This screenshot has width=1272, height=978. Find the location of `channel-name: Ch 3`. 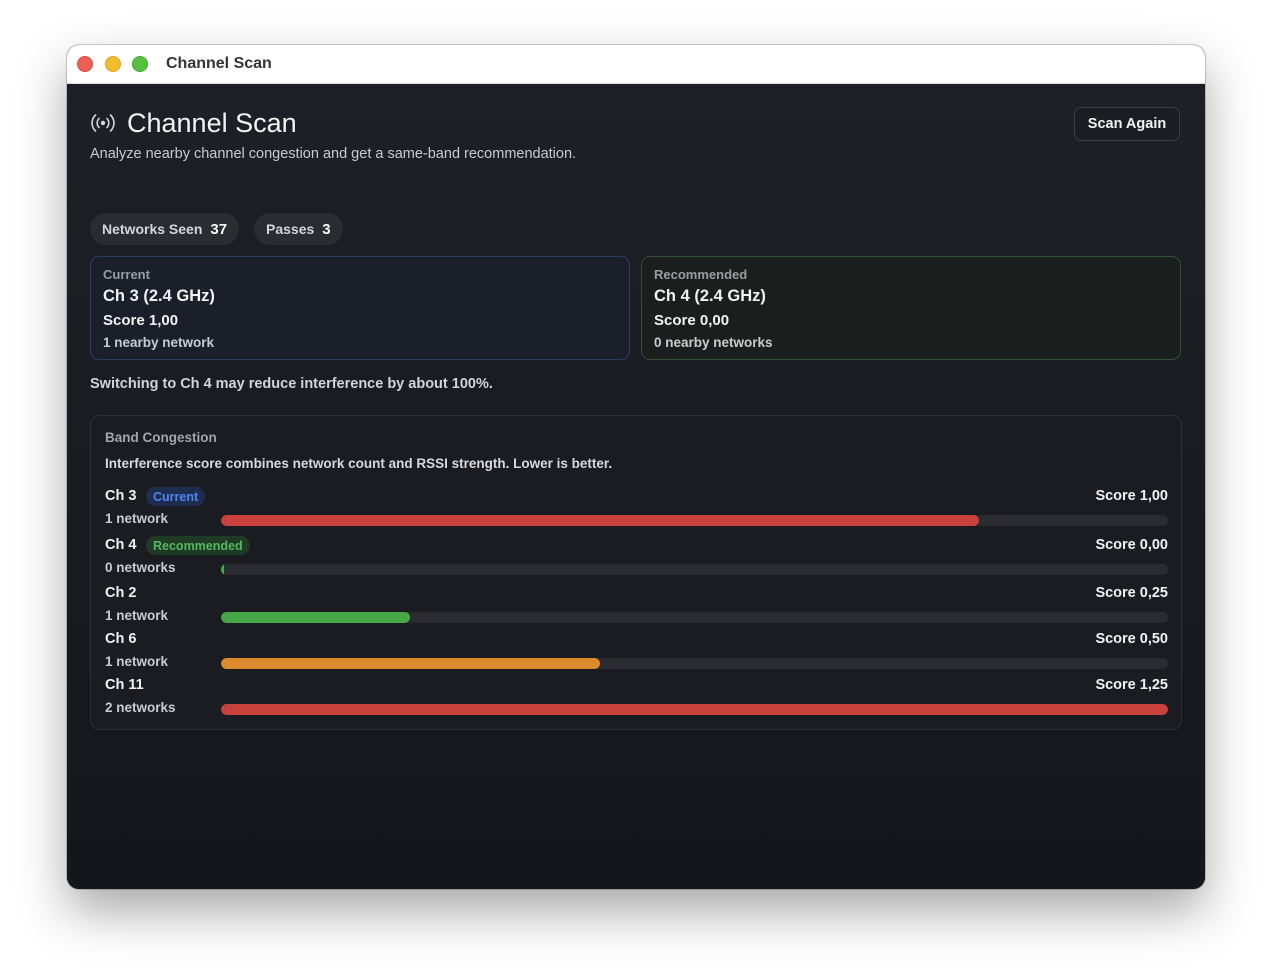

channel-name: Ch 3 is located at coordinates (121, 496).